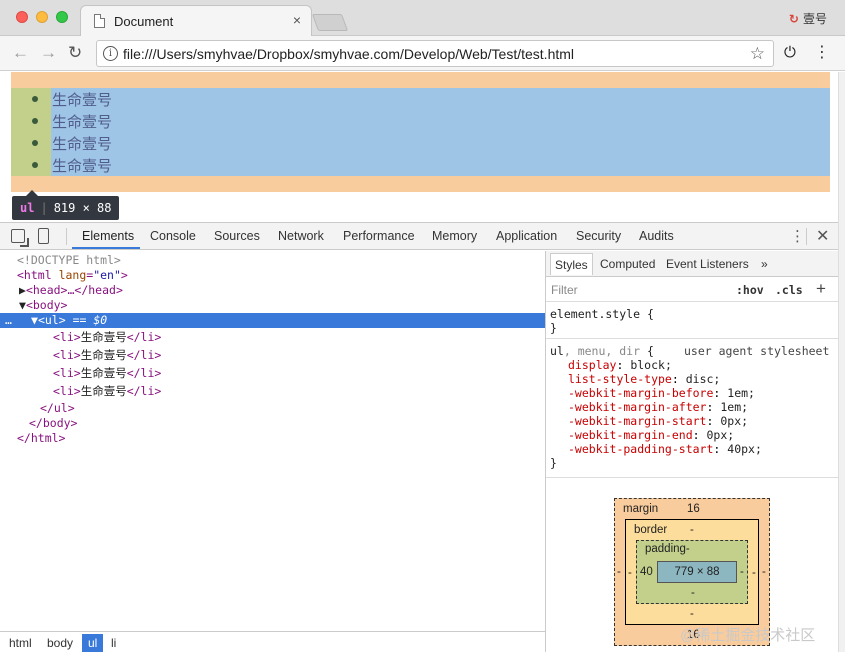 This screenshot has height=652, width=845. Describe the element at coordinates (75, 53) in the screenshot. I see `reload-icon: ↻` at that location.